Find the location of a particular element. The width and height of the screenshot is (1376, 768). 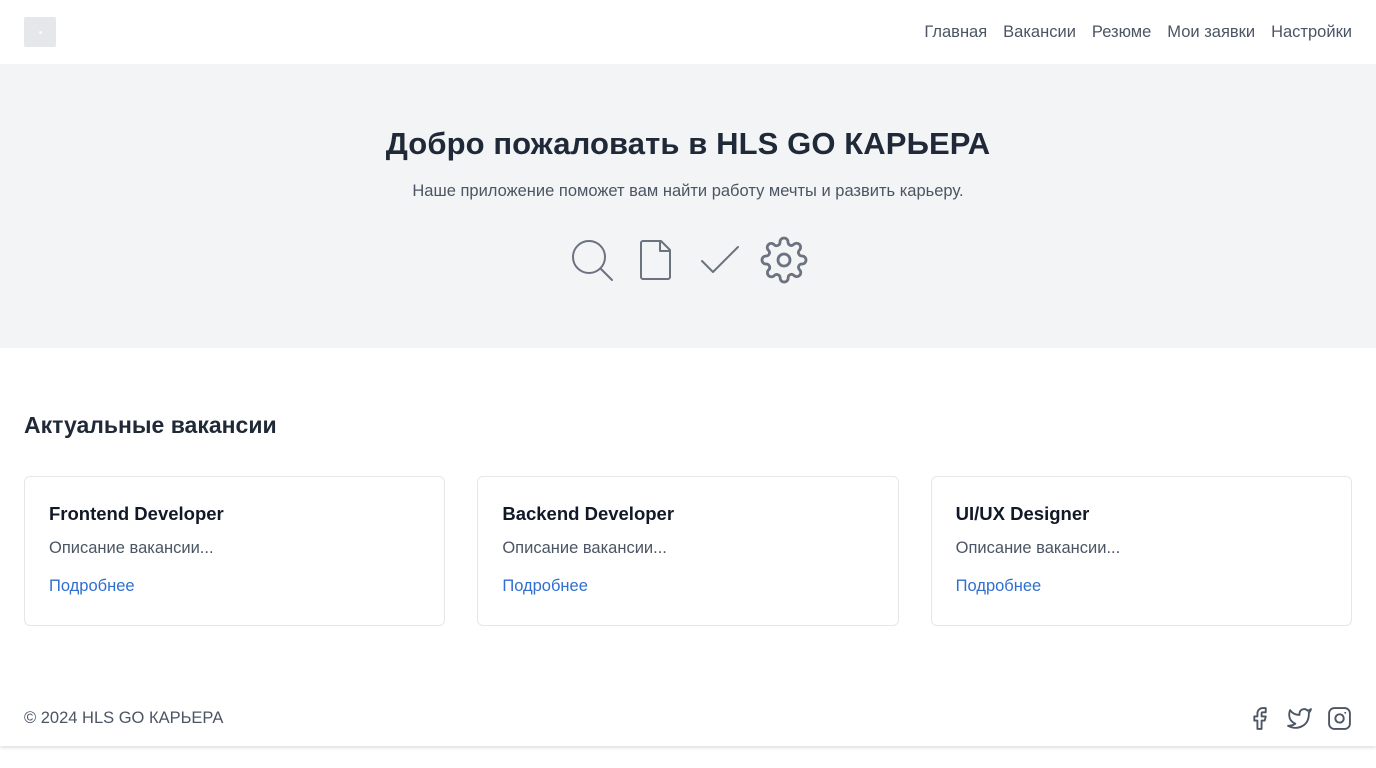

copyright-text: © 2024 HLS GO КАРЬЕРА is located at coordinates (124, 717).